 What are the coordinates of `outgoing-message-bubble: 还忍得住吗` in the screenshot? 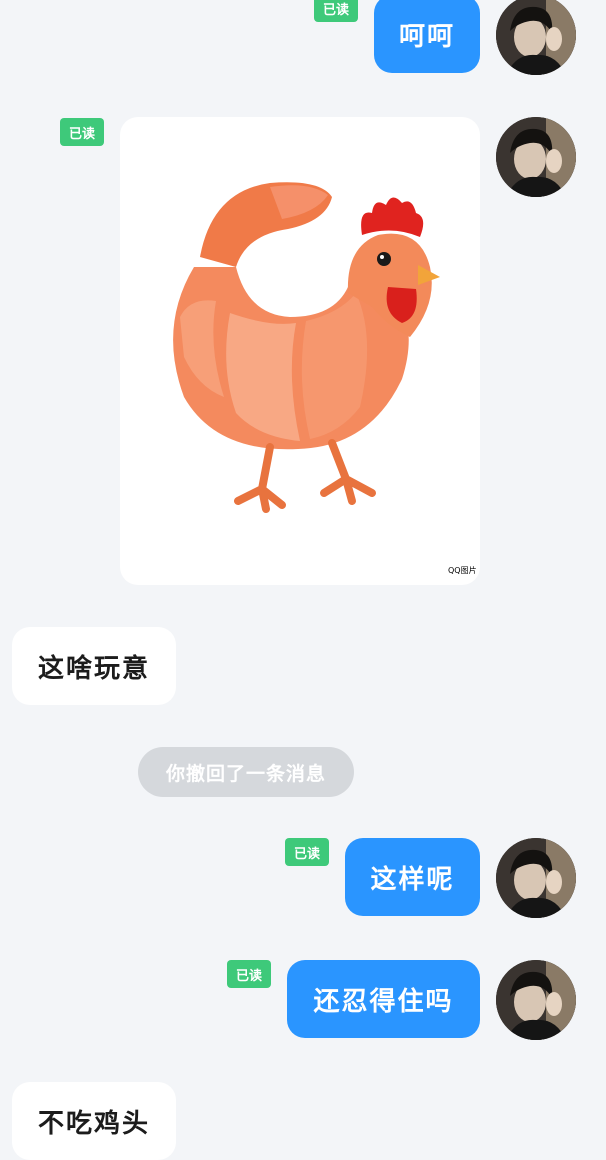 It's located at (383, 999).